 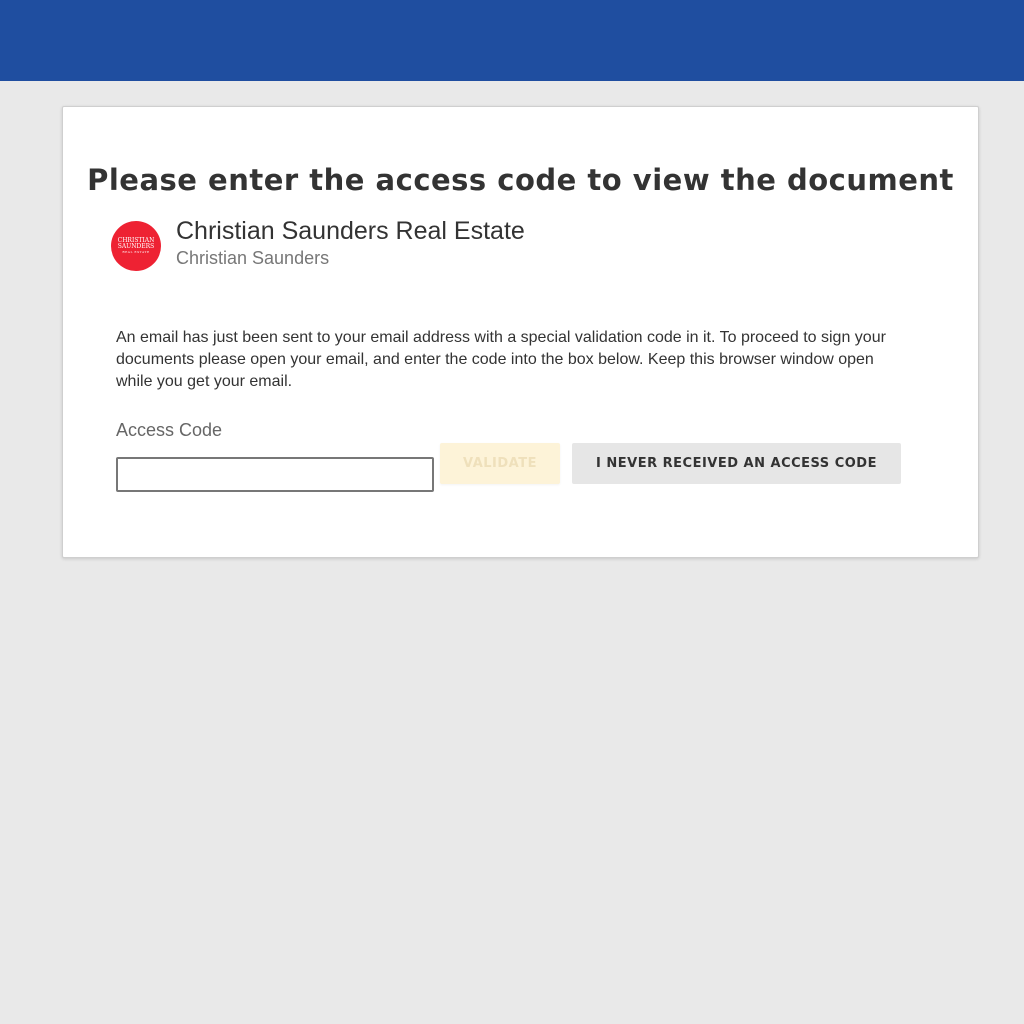 What do you see at coordinates (350, 231) in the screenshot?
I see `company-name: Christian Saunders Real Estate` at bounding box center [350, 231].